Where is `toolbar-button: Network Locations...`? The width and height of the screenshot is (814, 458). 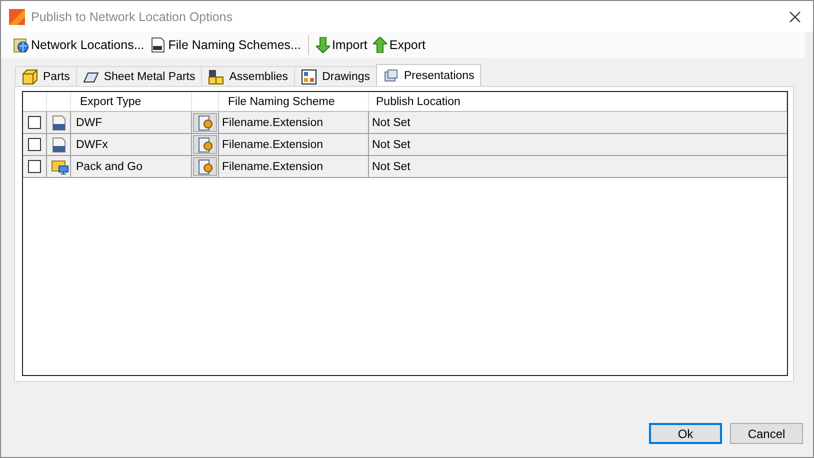
toolbar-button: Network Locations... is located at coordinates (78, 45).